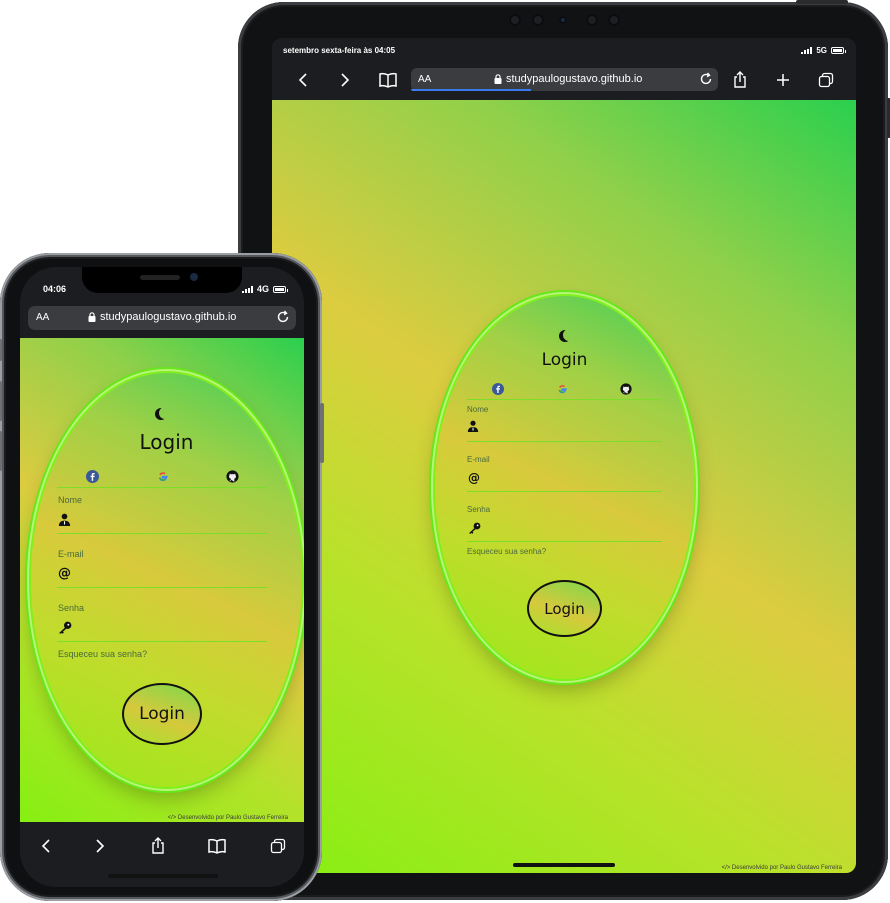 The image size is (890, 903). What do you see at coordinates (750, 868) in the screenshot?
I see `credit-prefix: </> Desenvolvido por` at bounding box center [750, 868].